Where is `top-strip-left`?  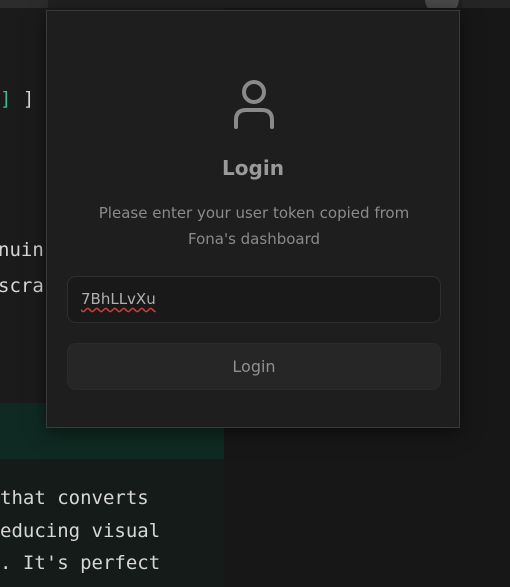 top-strip-left is located at coordinates (24, 4).